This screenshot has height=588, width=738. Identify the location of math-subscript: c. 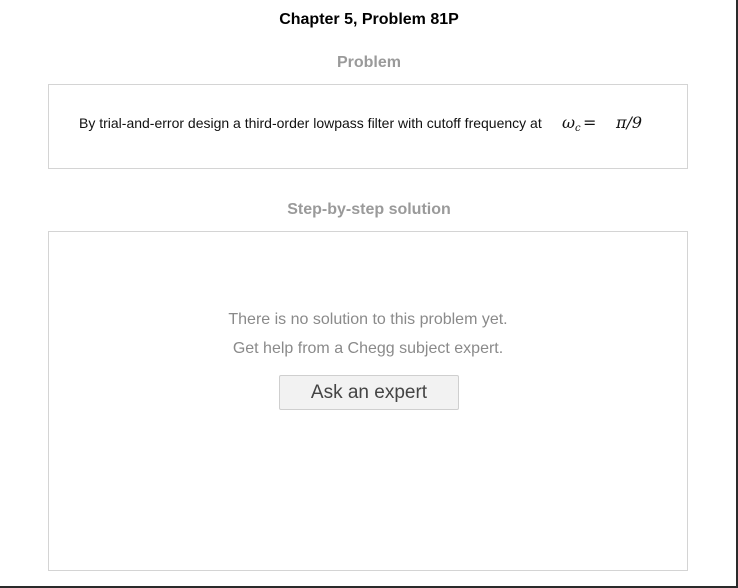
(578, 128).